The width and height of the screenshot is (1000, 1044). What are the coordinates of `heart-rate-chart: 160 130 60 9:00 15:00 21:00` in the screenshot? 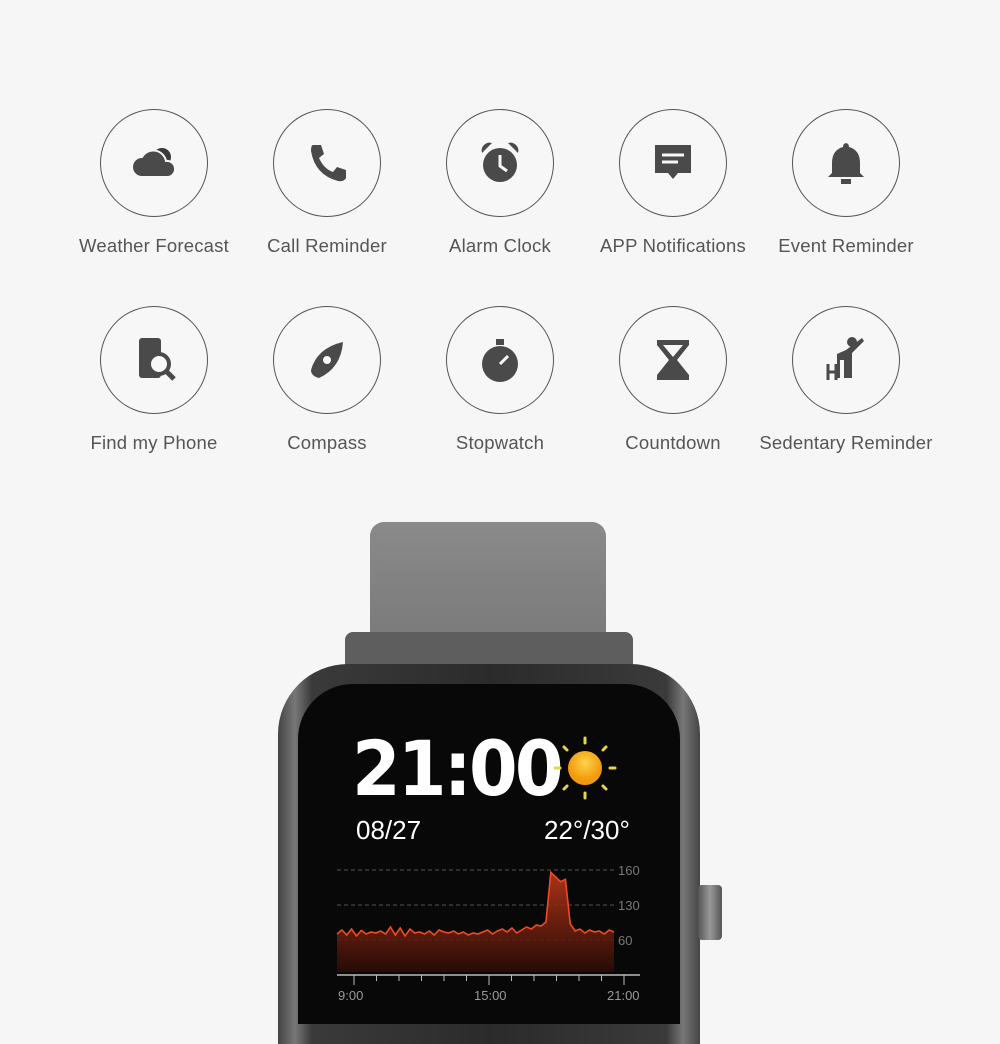 It's located at (488, 931).